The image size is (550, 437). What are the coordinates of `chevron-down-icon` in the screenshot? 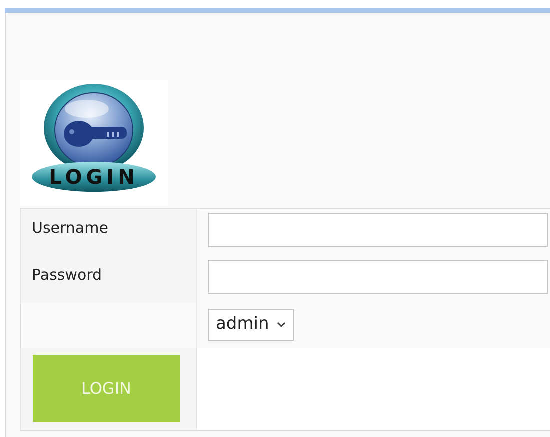 It's located at (281, 325).